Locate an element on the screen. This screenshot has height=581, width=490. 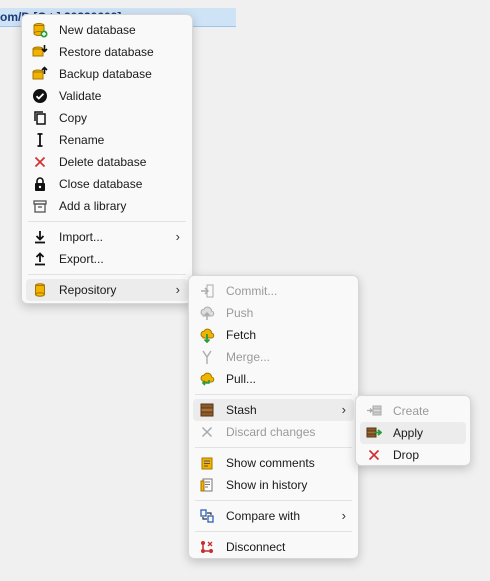
menu-item-label: Push is located at coordinates (240, 313).